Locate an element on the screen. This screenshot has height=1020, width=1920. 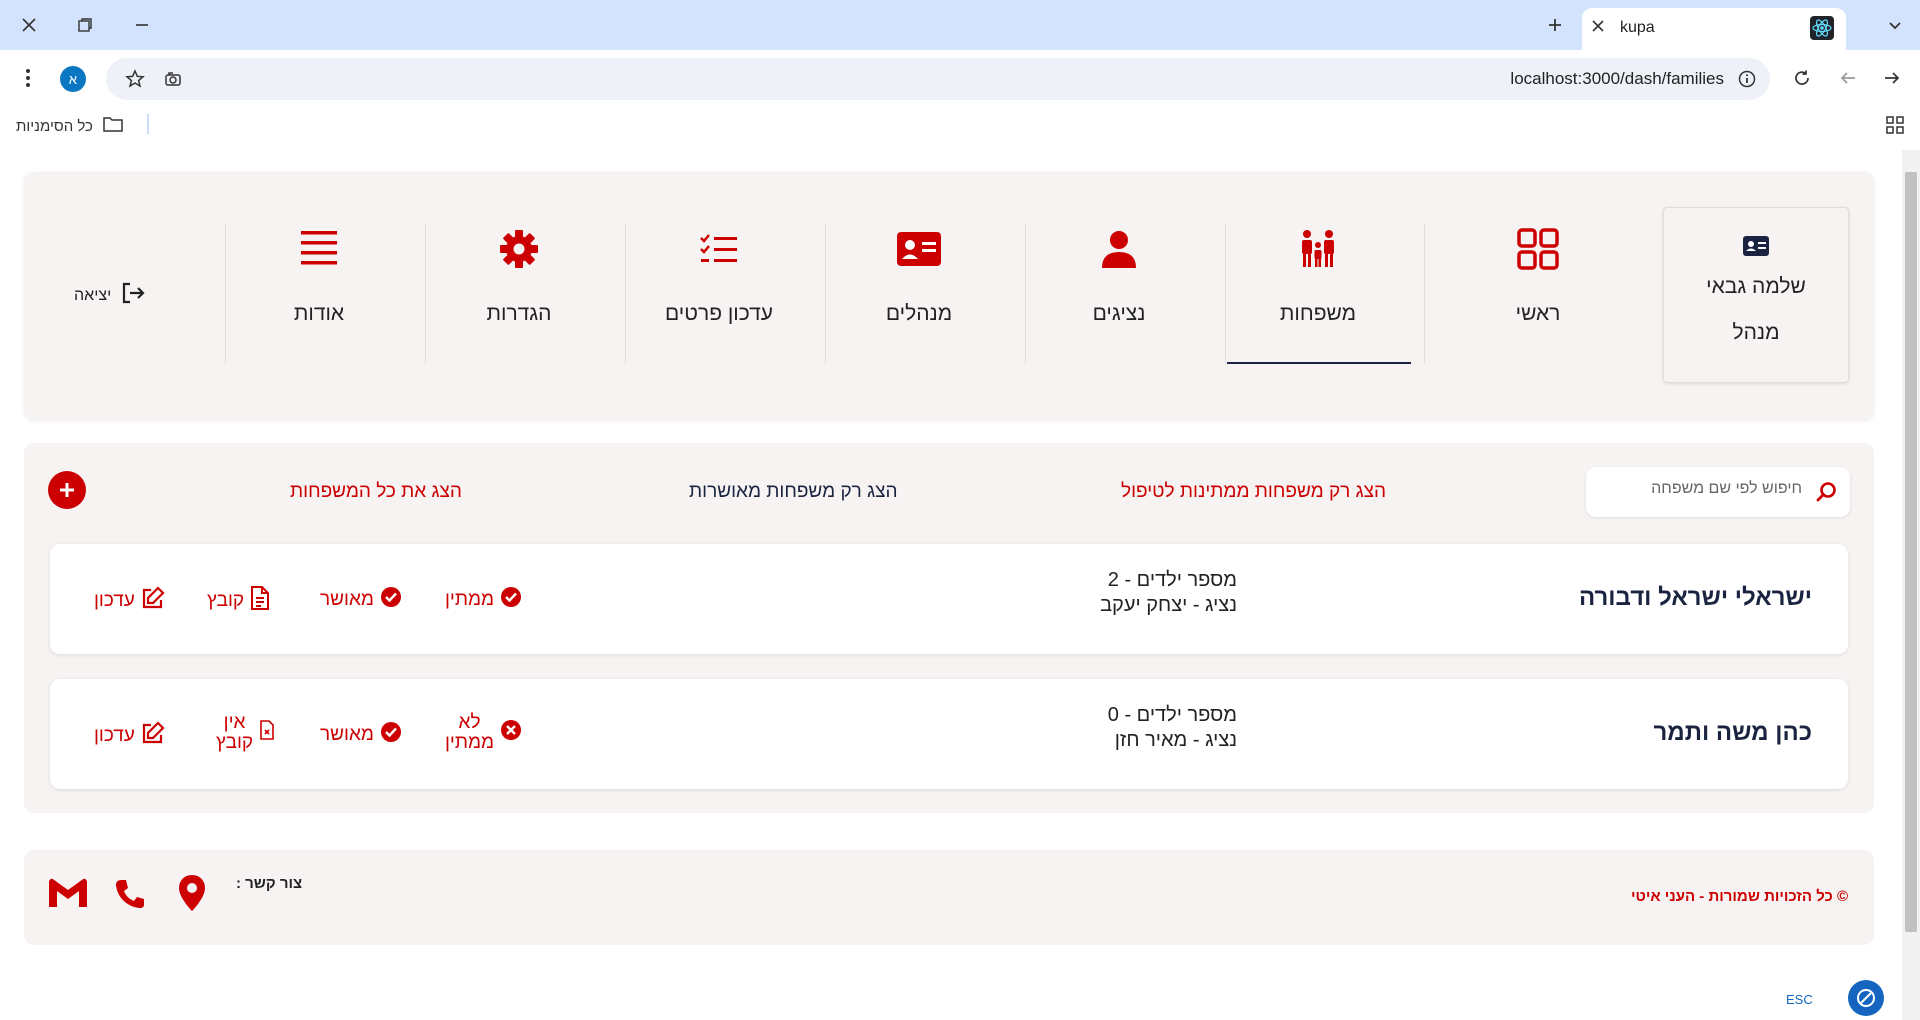
nav-label: ראשי is located at coordinates (1538, 313).